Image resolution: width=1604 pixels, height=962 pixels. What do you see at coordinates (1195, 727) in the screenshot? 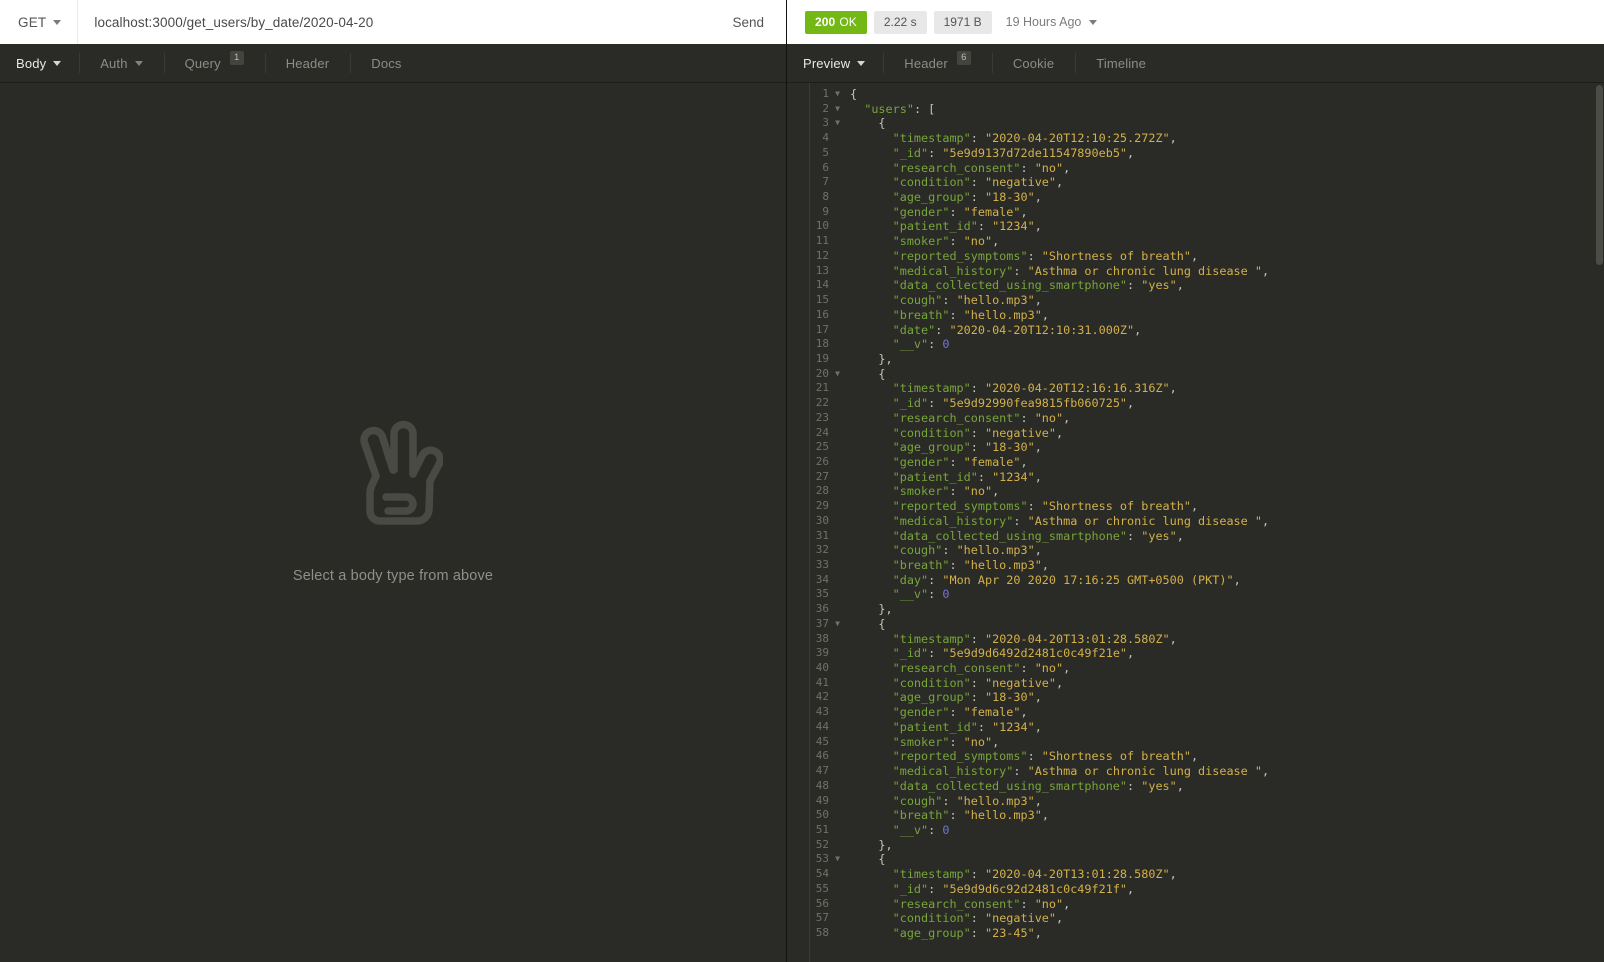
I see `code-line: 44 "patient_id": "1234",` at bounding box center [1195, 727].